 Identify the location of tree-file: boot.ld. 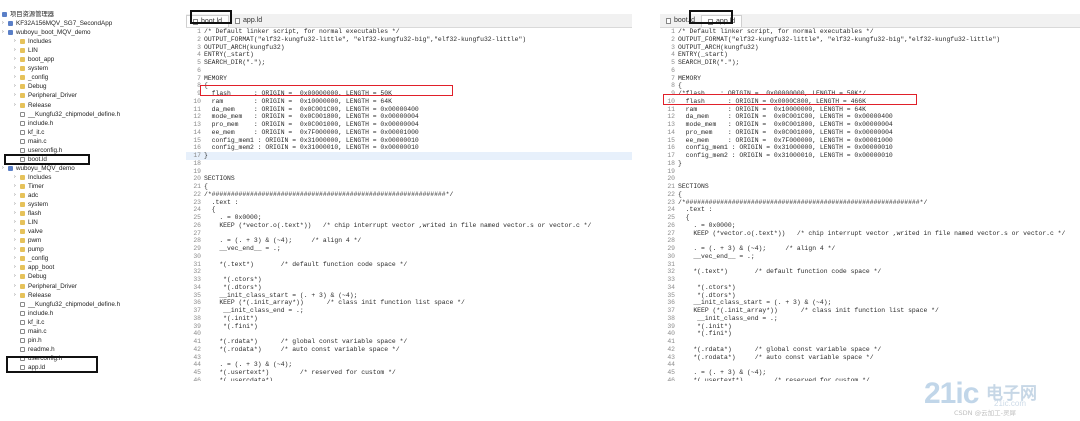
(30, 159).